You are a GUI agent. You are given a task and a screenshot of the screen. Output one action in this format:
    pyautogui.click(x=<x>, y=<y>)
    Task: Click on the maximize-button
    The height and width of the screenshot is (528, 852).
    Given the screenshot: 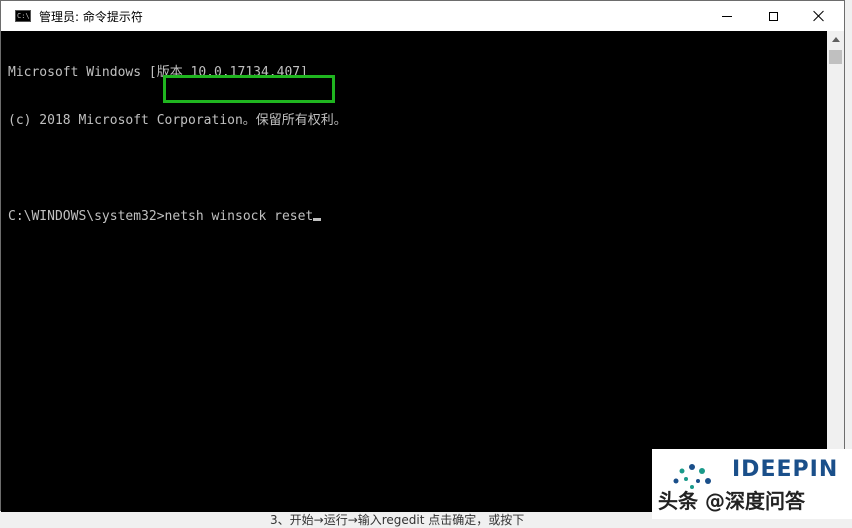 What is the action you would take?
    pyautogui.click(x=773, y=16)
    